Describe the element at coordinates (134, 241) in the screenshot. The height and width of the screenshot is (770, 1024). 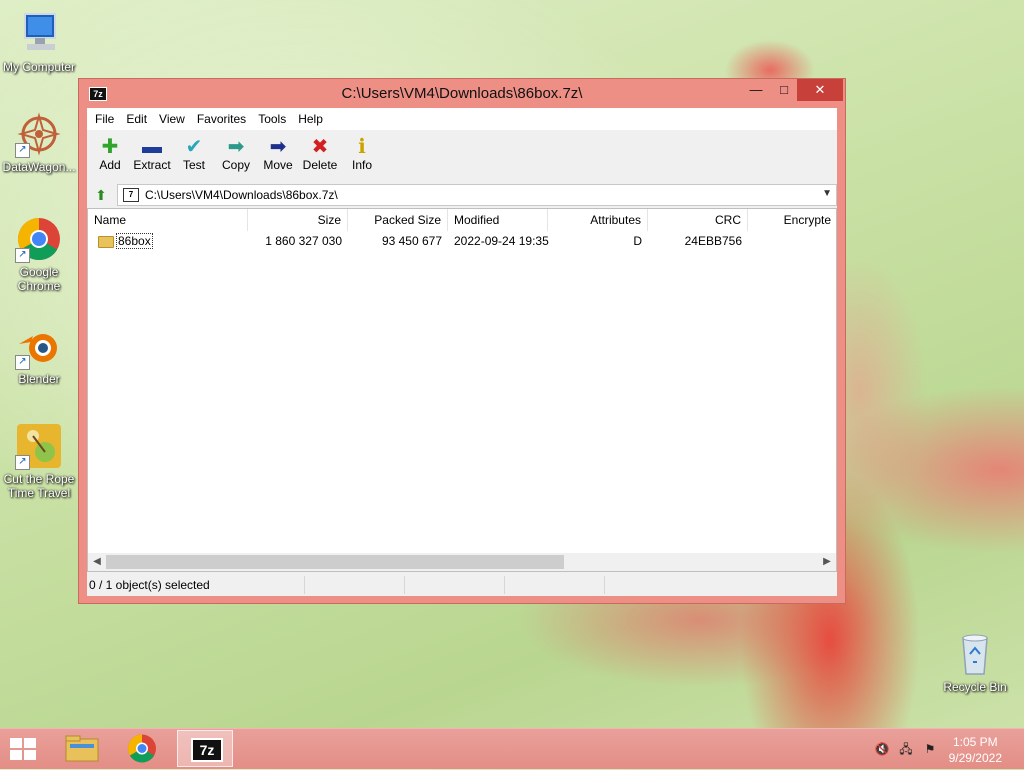
I see `row-name: 86box` at that location.